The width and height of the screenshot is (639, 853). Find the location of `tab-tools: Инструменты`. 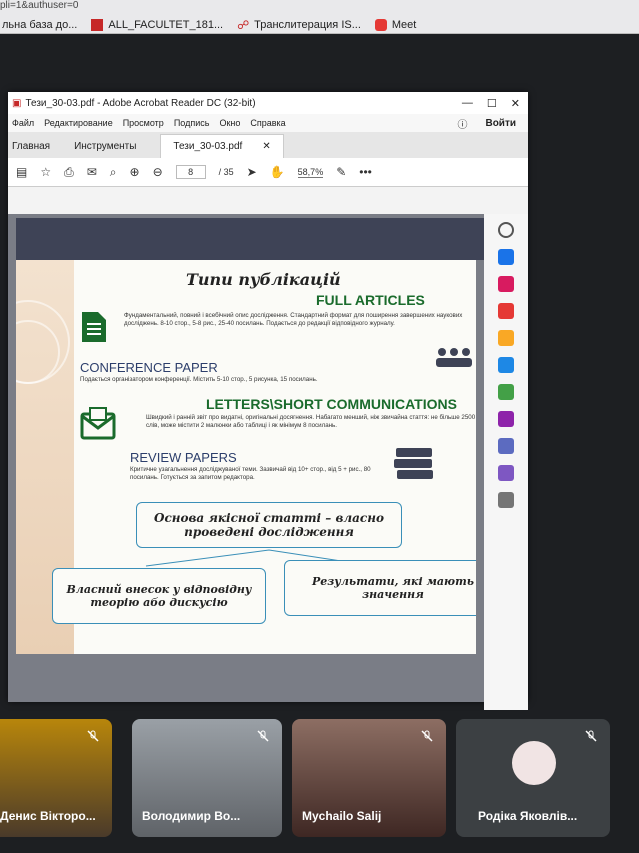

tab-tools: Инструменты is located at coordinates (108, 149).